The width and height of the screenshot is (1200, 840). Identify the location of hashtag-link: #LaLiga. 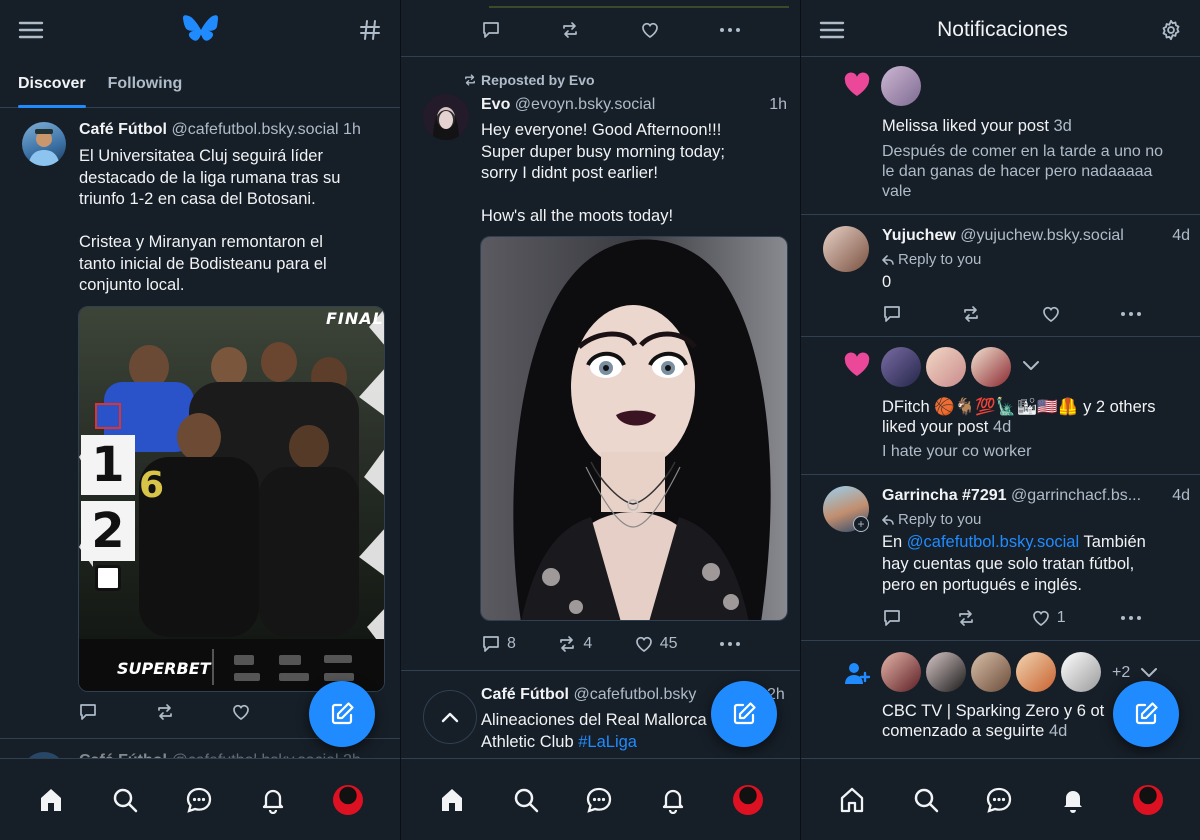
(607, 742).